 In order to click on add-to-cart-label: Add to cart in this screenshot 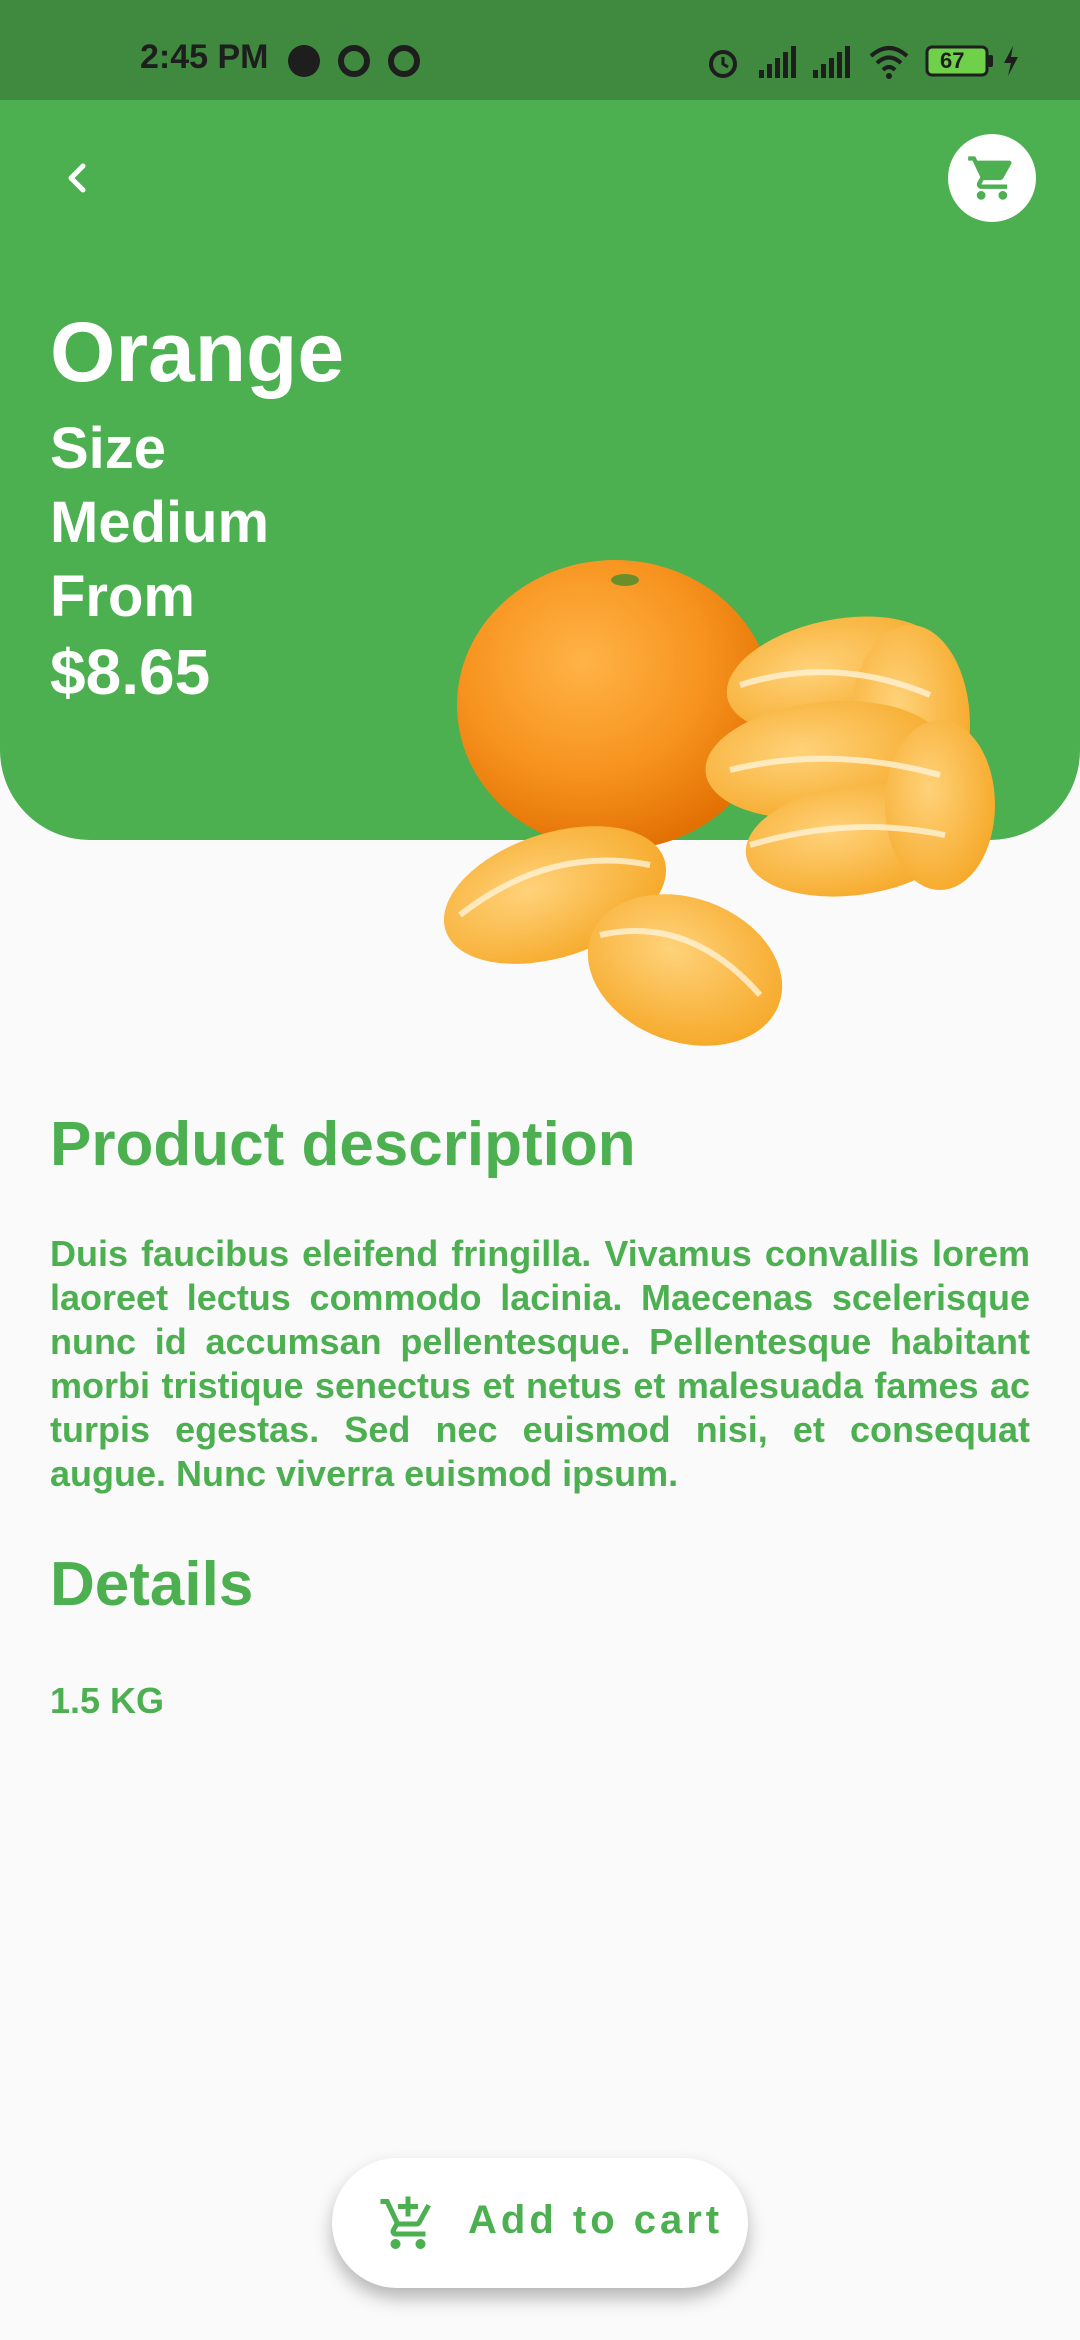, I will do `click(596, 2220)`.